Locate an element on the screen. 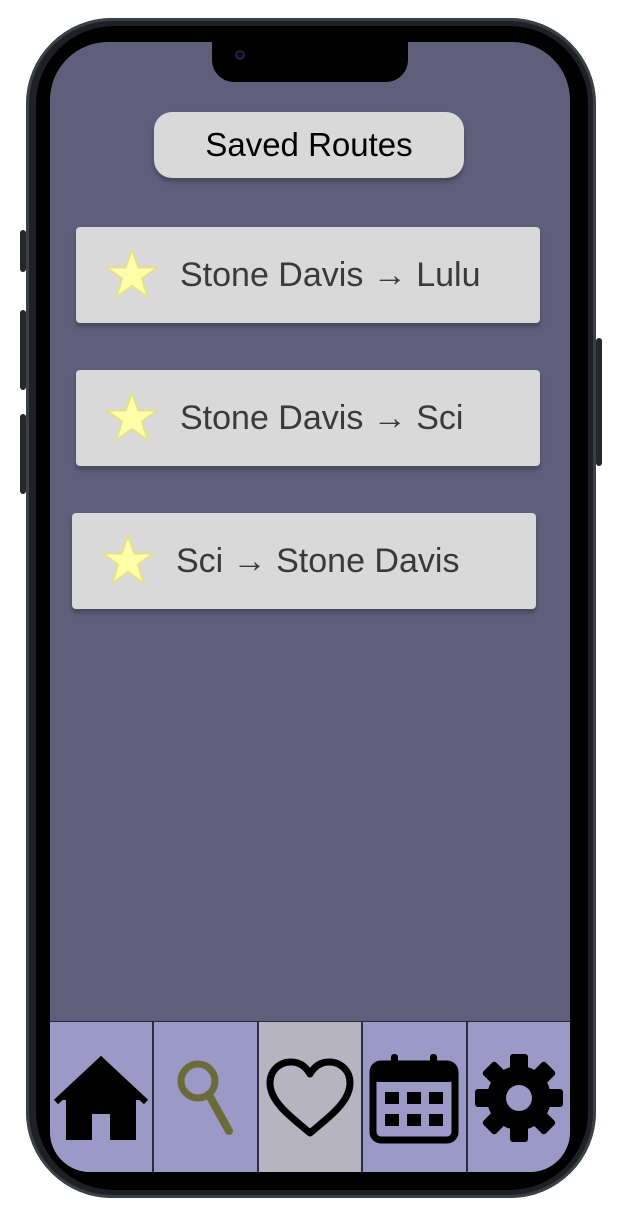  saved-route-item: Stone Davis → Sci is located at coordinates (308, 418).